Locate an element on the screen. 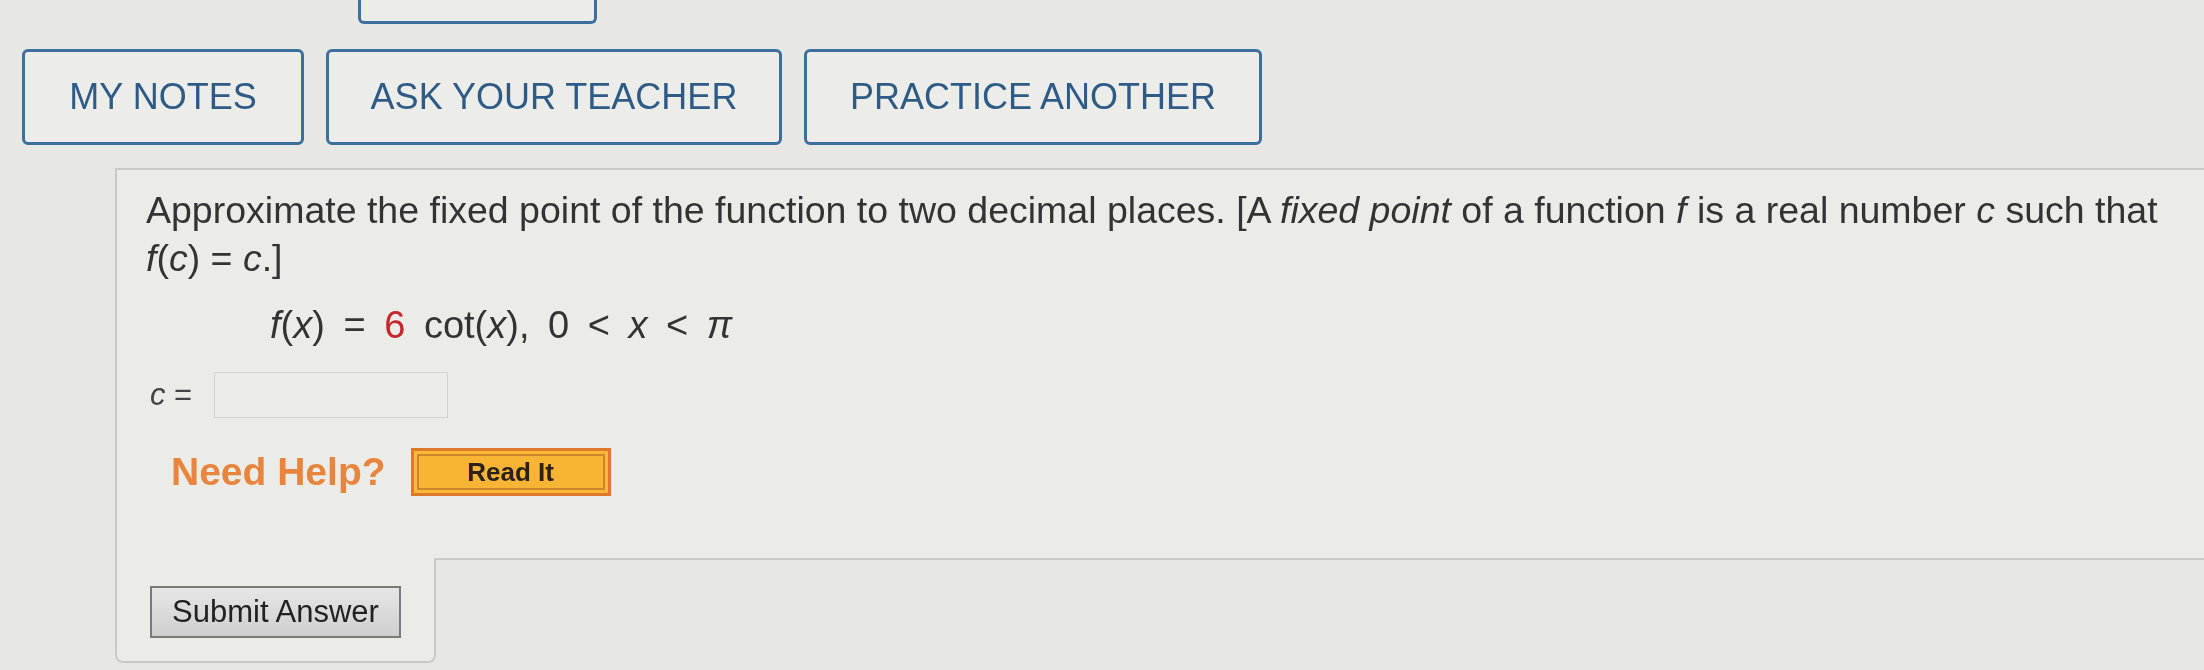  read-it-button: Read It is located at coordinates (510, 472).